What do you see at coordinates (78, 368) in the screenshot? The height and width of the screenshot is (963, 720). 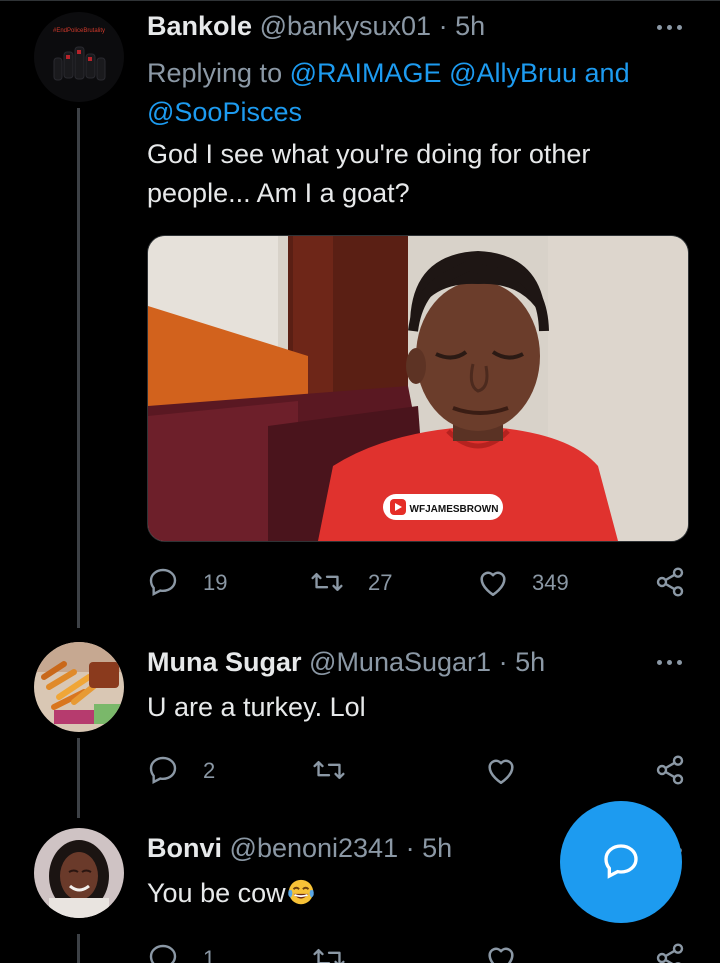 I see `thread-line` at bounding box center [78, 368].